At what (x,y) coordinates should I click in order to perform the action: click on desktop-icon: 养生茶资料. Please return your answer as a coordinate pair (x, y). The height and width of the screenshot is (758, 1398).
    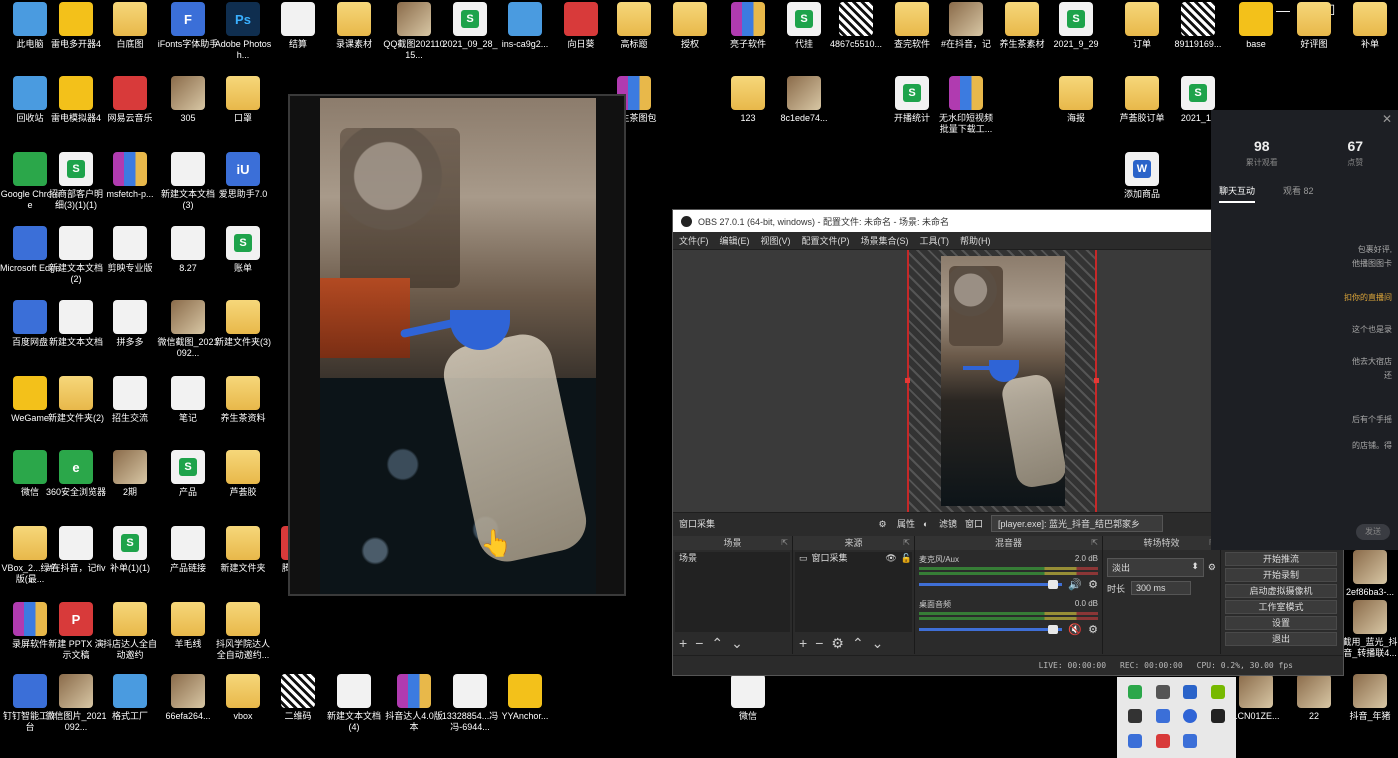
    Looking at the image, I should click on (243, 400).